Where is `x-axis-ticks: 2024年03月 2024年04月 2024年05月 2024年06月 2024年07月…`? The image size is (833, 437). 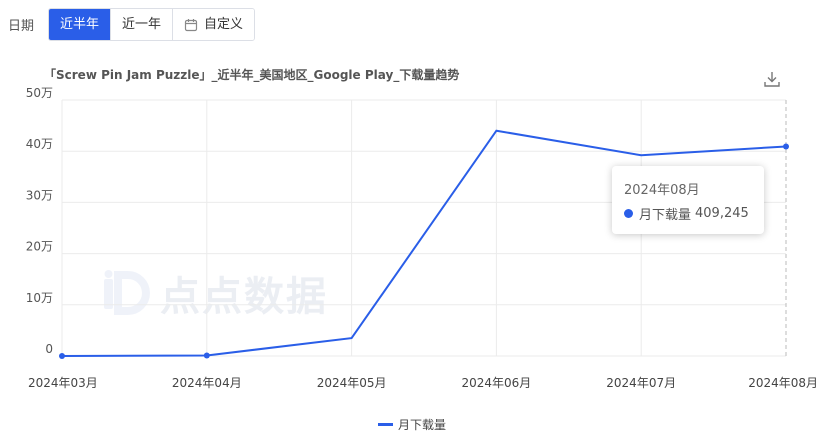
x-axis-ticks: 2024年03月 2024年04月 2024年05月 2024年06月 2024年07月… is located at coordinates (423, 383).